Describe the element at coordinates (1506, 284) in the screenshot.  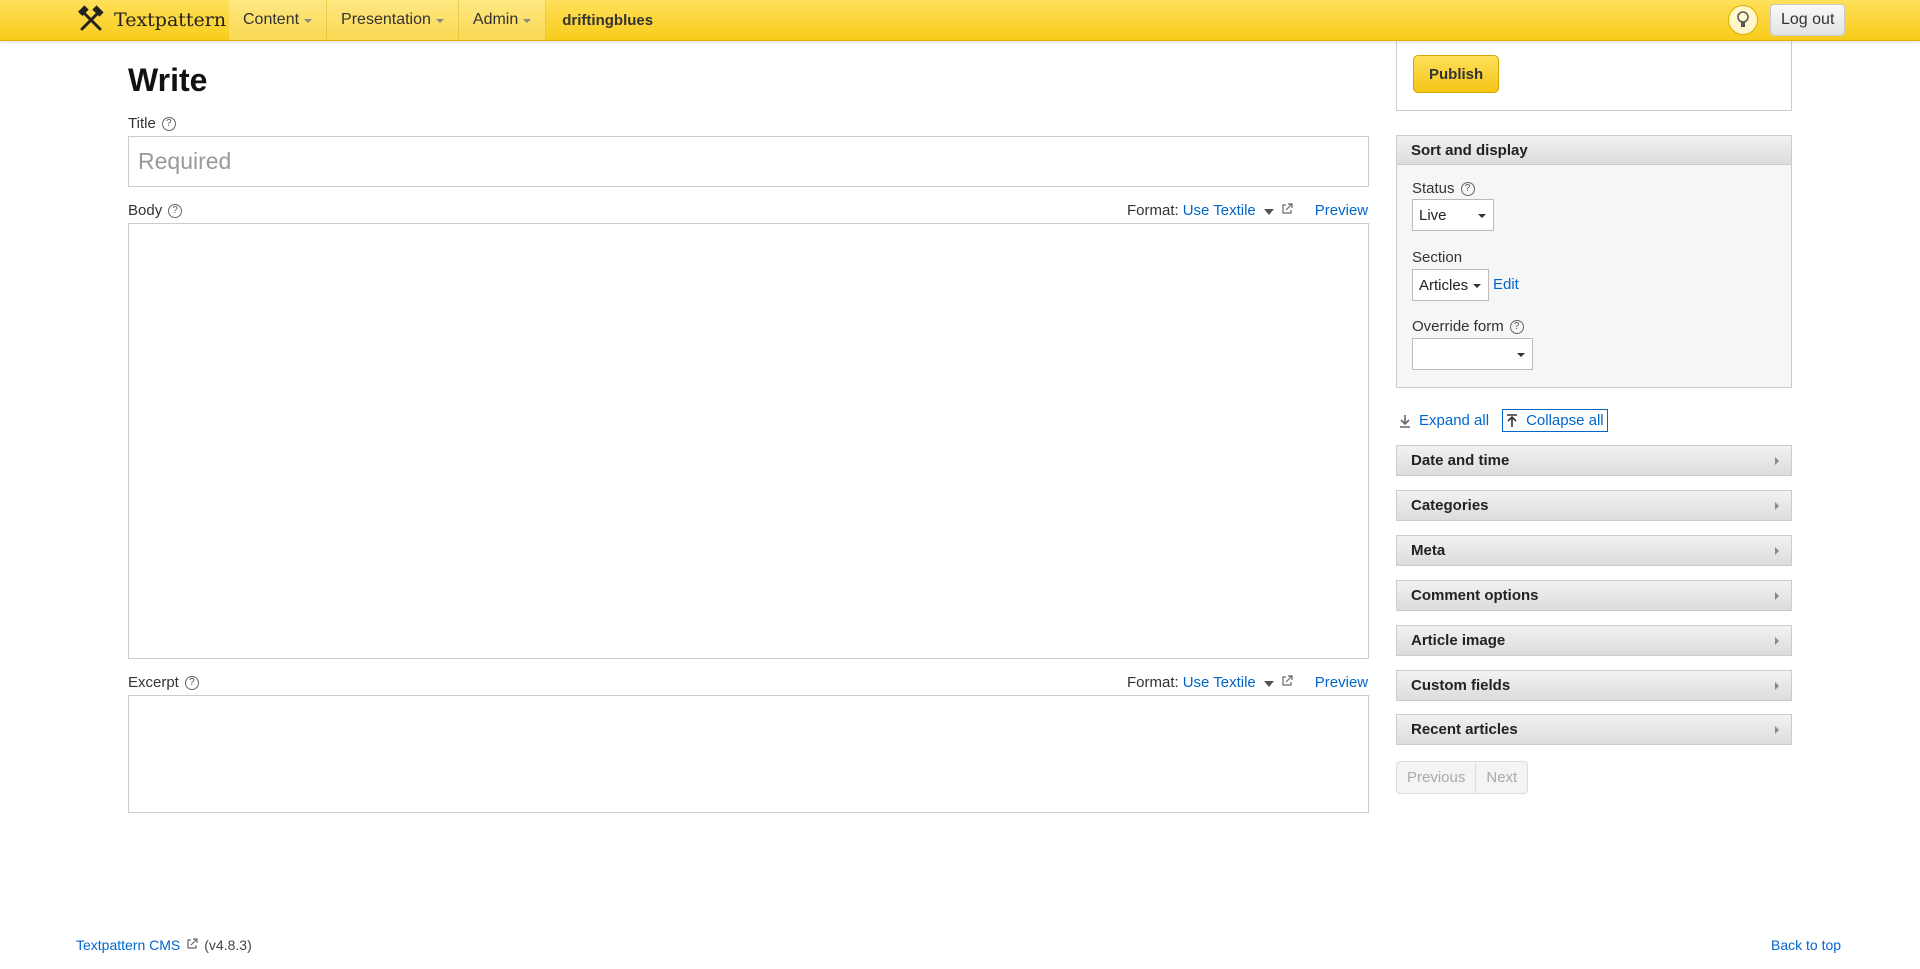
I see `section-edit-link: Edit` at that location.